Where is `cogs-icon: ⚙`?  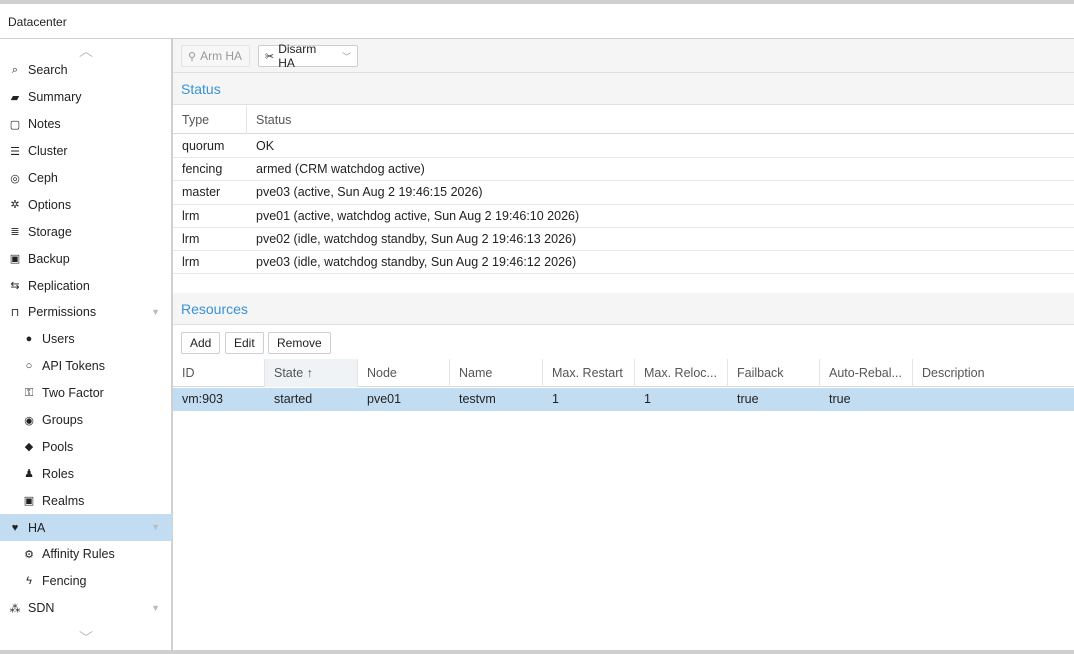 cogs-icon: ⚙ is located at coordinates (29, 554).